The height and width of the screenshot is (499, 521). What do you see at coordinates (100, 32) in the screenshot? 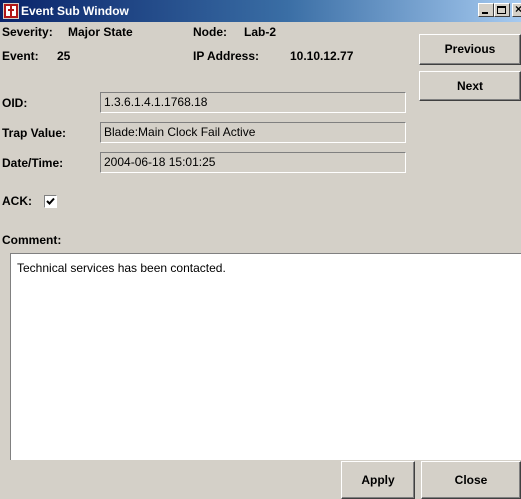
I see `severity-value: Major State` at bounding box center [100, 32].